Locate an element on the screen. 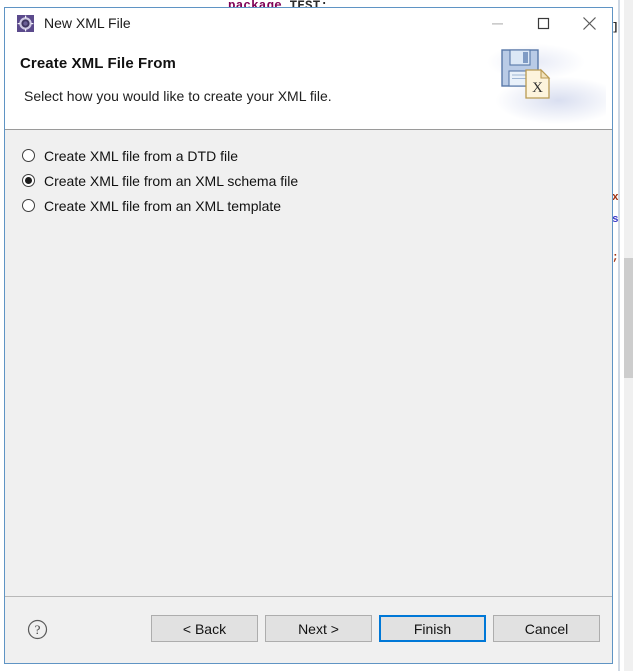 The height and width of the screenshot is (671, 633). dialog-button-bar: ? < Back Next > Finish Cancel is located at coordinates (308, 630).